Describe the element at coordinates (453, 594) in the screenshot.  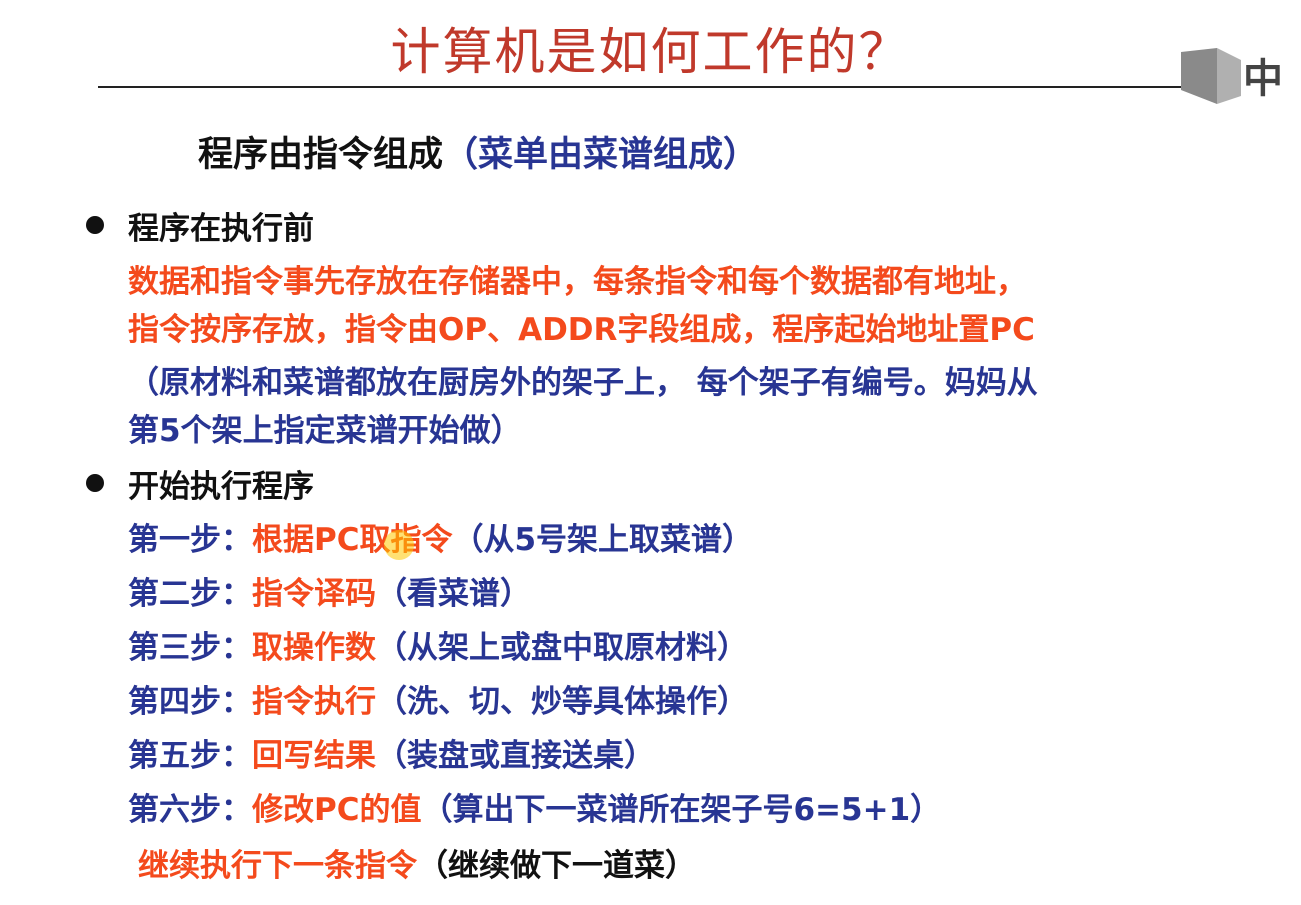
I see `step-note: （看菜谱）` at that location.